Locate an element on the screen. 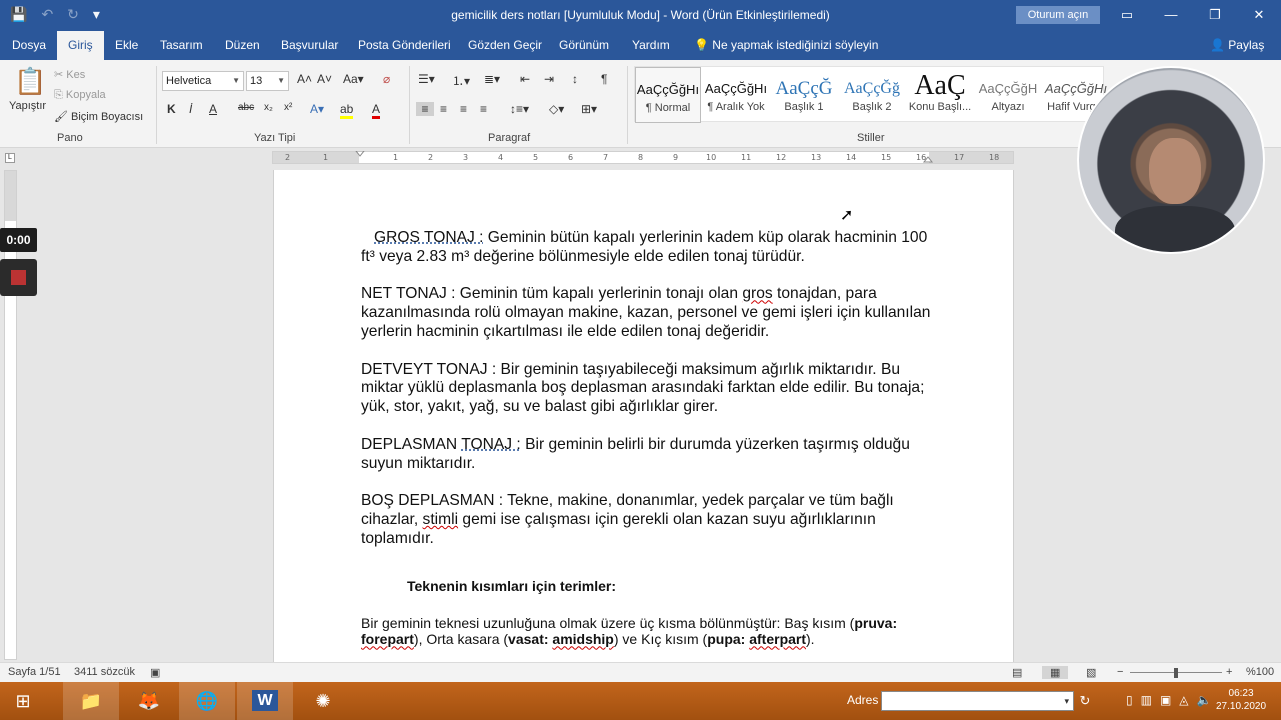  pilcrow-icon: ¶ is located at coordinates (604, 79).